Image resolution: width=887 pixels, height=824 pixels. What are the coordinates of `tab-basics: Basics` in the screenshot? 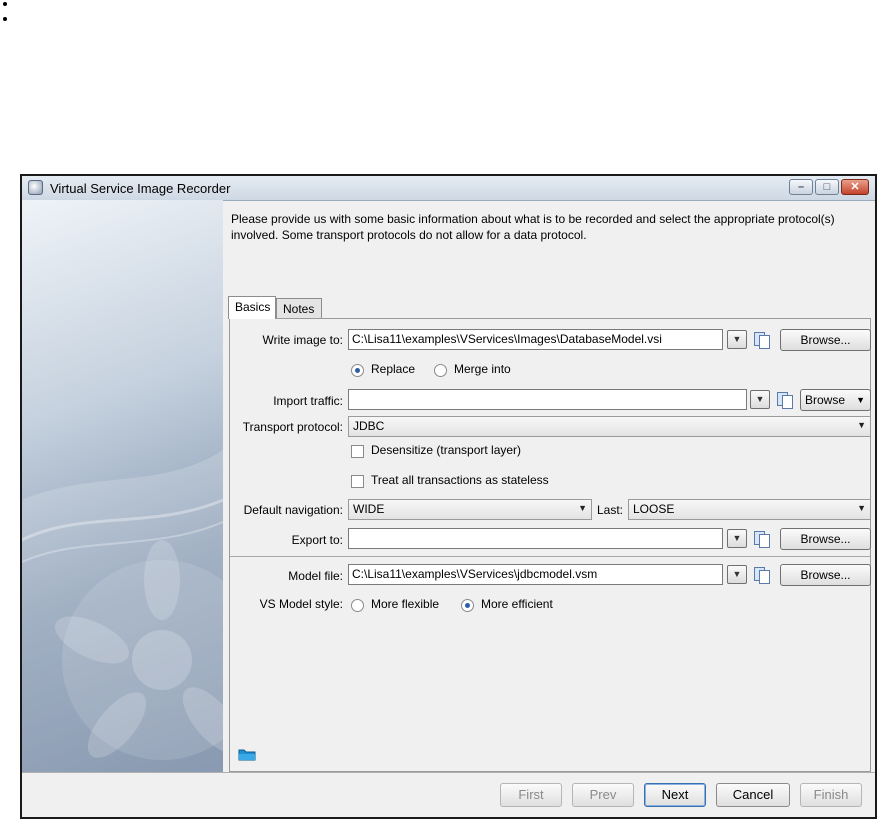 It's located at (252, 307).